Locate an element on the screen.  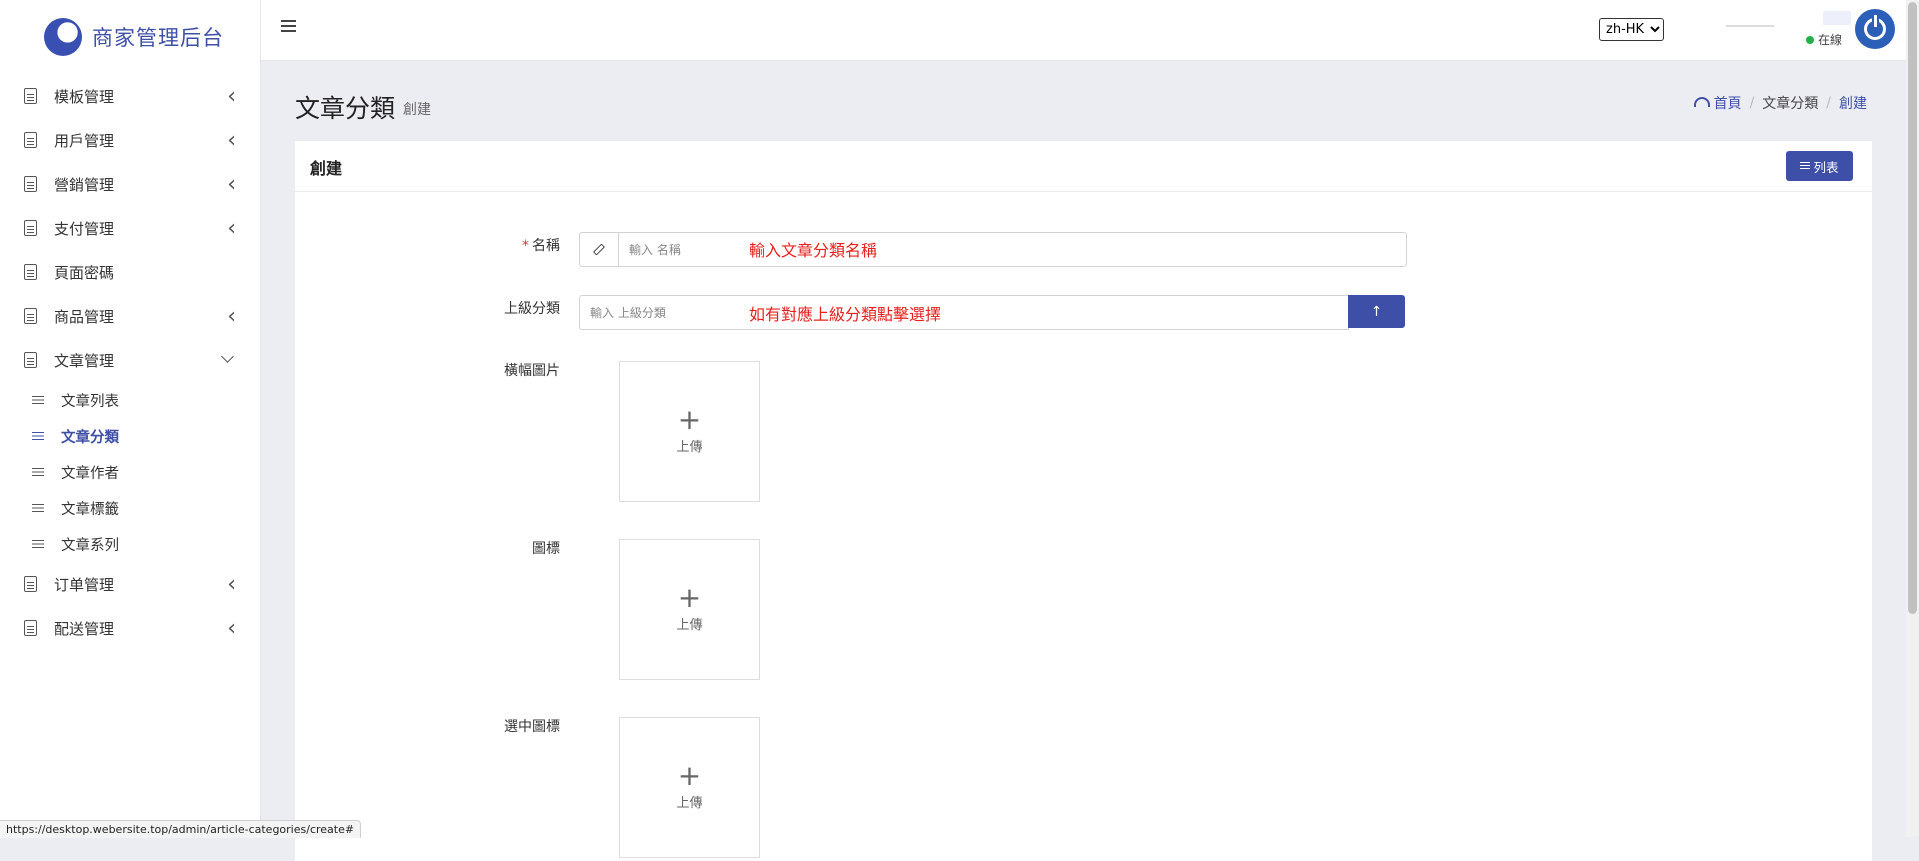
parent-category-input is located at coordinates (964, 312).